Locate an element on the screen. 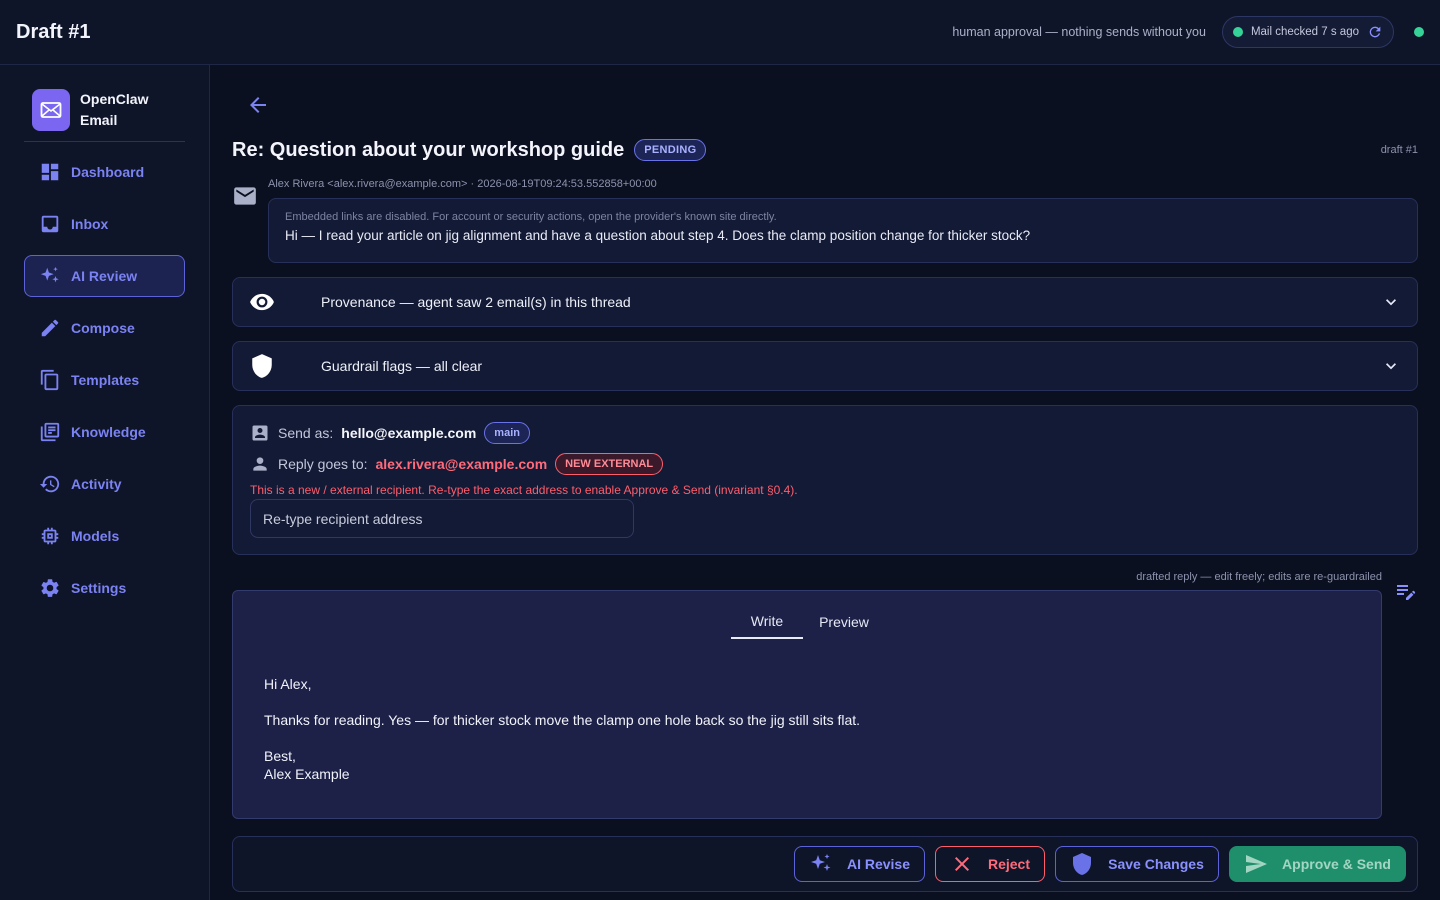 This screenshot has height=900, width=1440. send-as-row: Send as: hello@example.com main is located at coordinates (390, 433).